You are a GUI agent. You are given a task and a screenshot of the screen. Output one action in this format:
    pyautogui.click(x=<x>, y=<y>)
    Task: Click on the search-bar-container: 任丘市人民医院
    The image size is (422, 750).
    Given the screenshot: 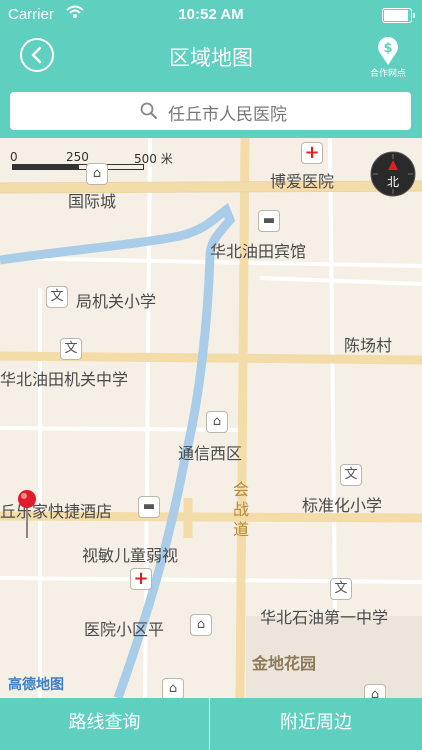 What is the action you would take?
    pyautogui.click(x=211, y=112)
    